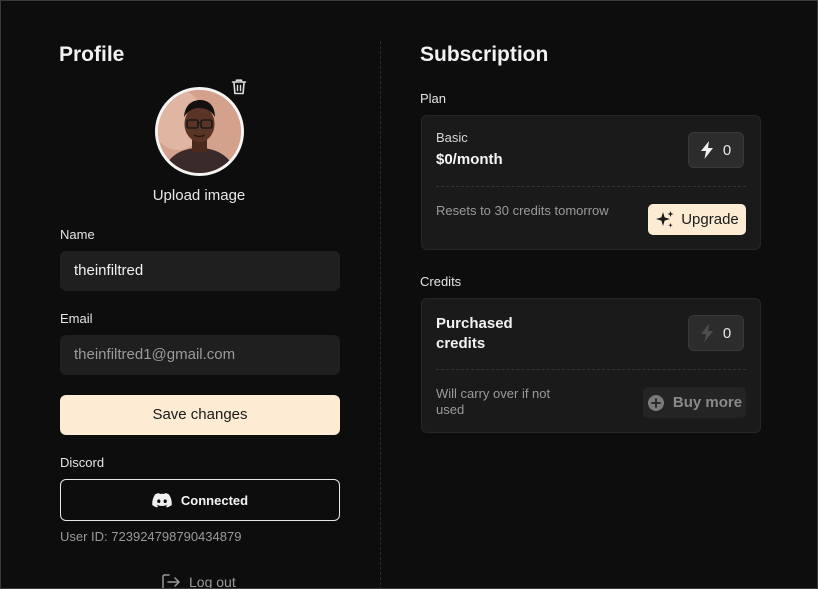  Describe the element at coordinates (591, 186) in the screenshot. I see `plan-divider` at that location.